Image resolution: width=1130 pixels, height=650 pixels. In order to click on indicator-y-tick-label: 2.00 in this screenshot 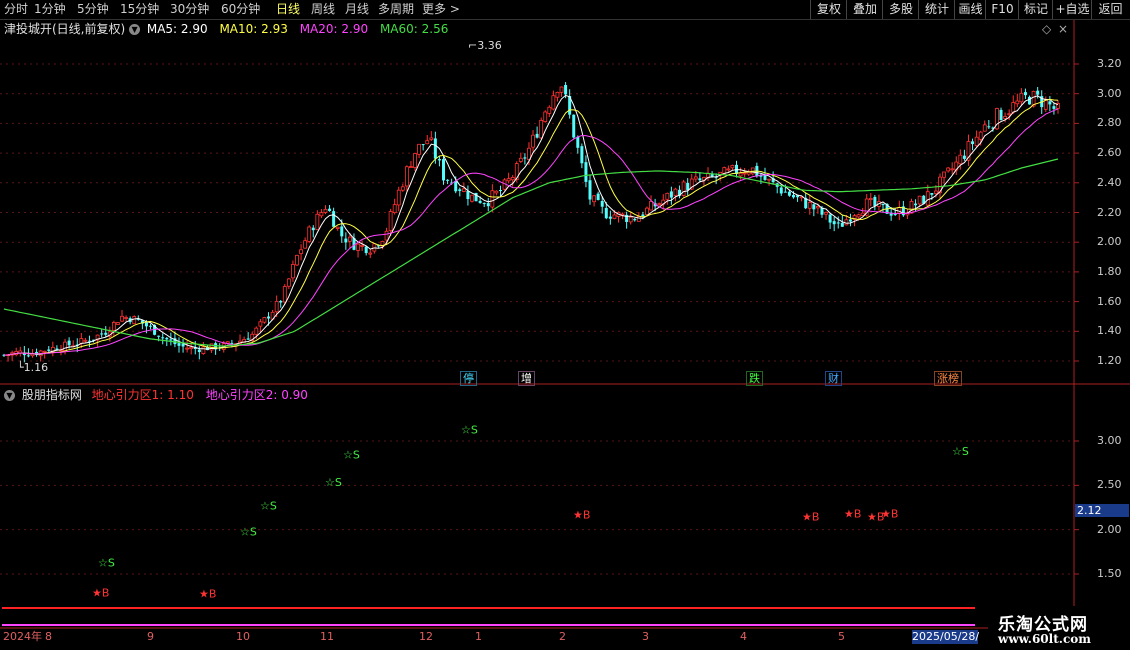, I will do `click(1109, 529)`.